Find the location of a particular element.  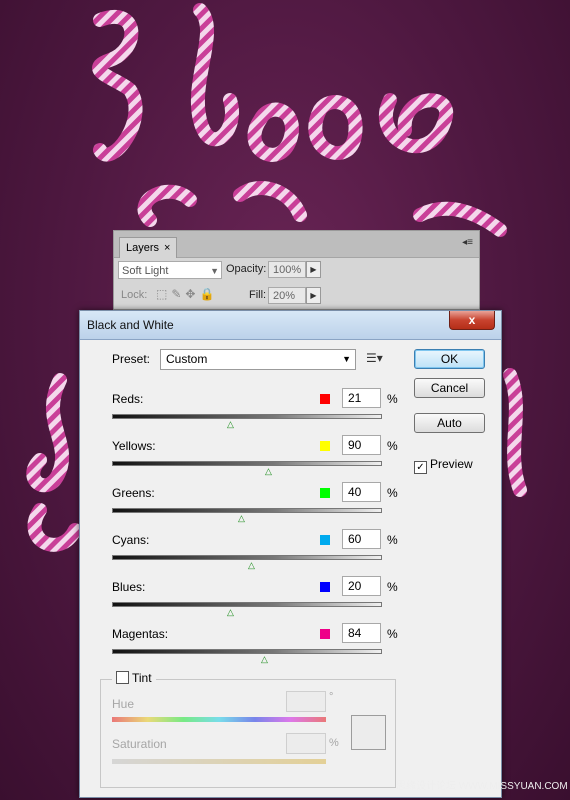

hue-label: Hue is located at coordinates (123, 704).